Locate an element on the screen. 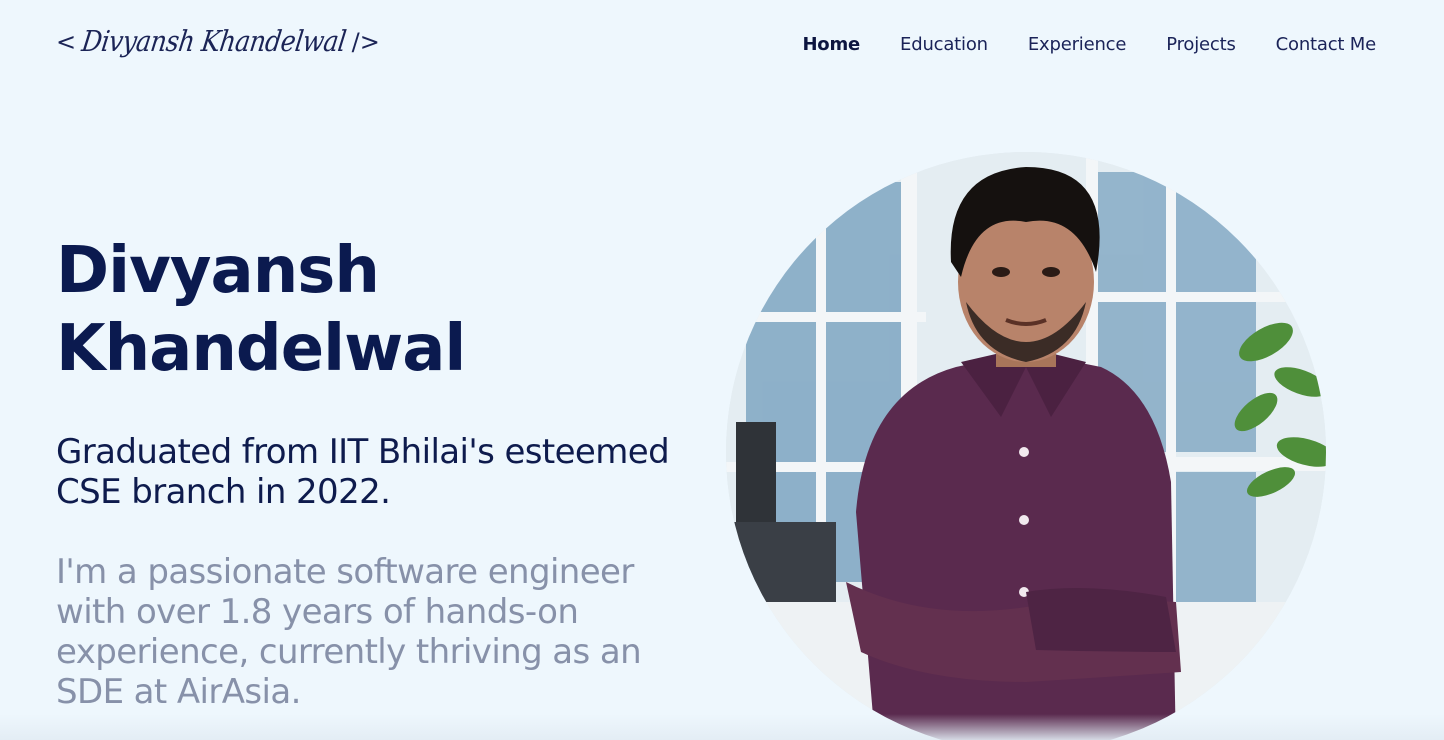 This screenshot has height=740, width=1444. hero-name-first: Divyansh is located at coordinates (218, 271).